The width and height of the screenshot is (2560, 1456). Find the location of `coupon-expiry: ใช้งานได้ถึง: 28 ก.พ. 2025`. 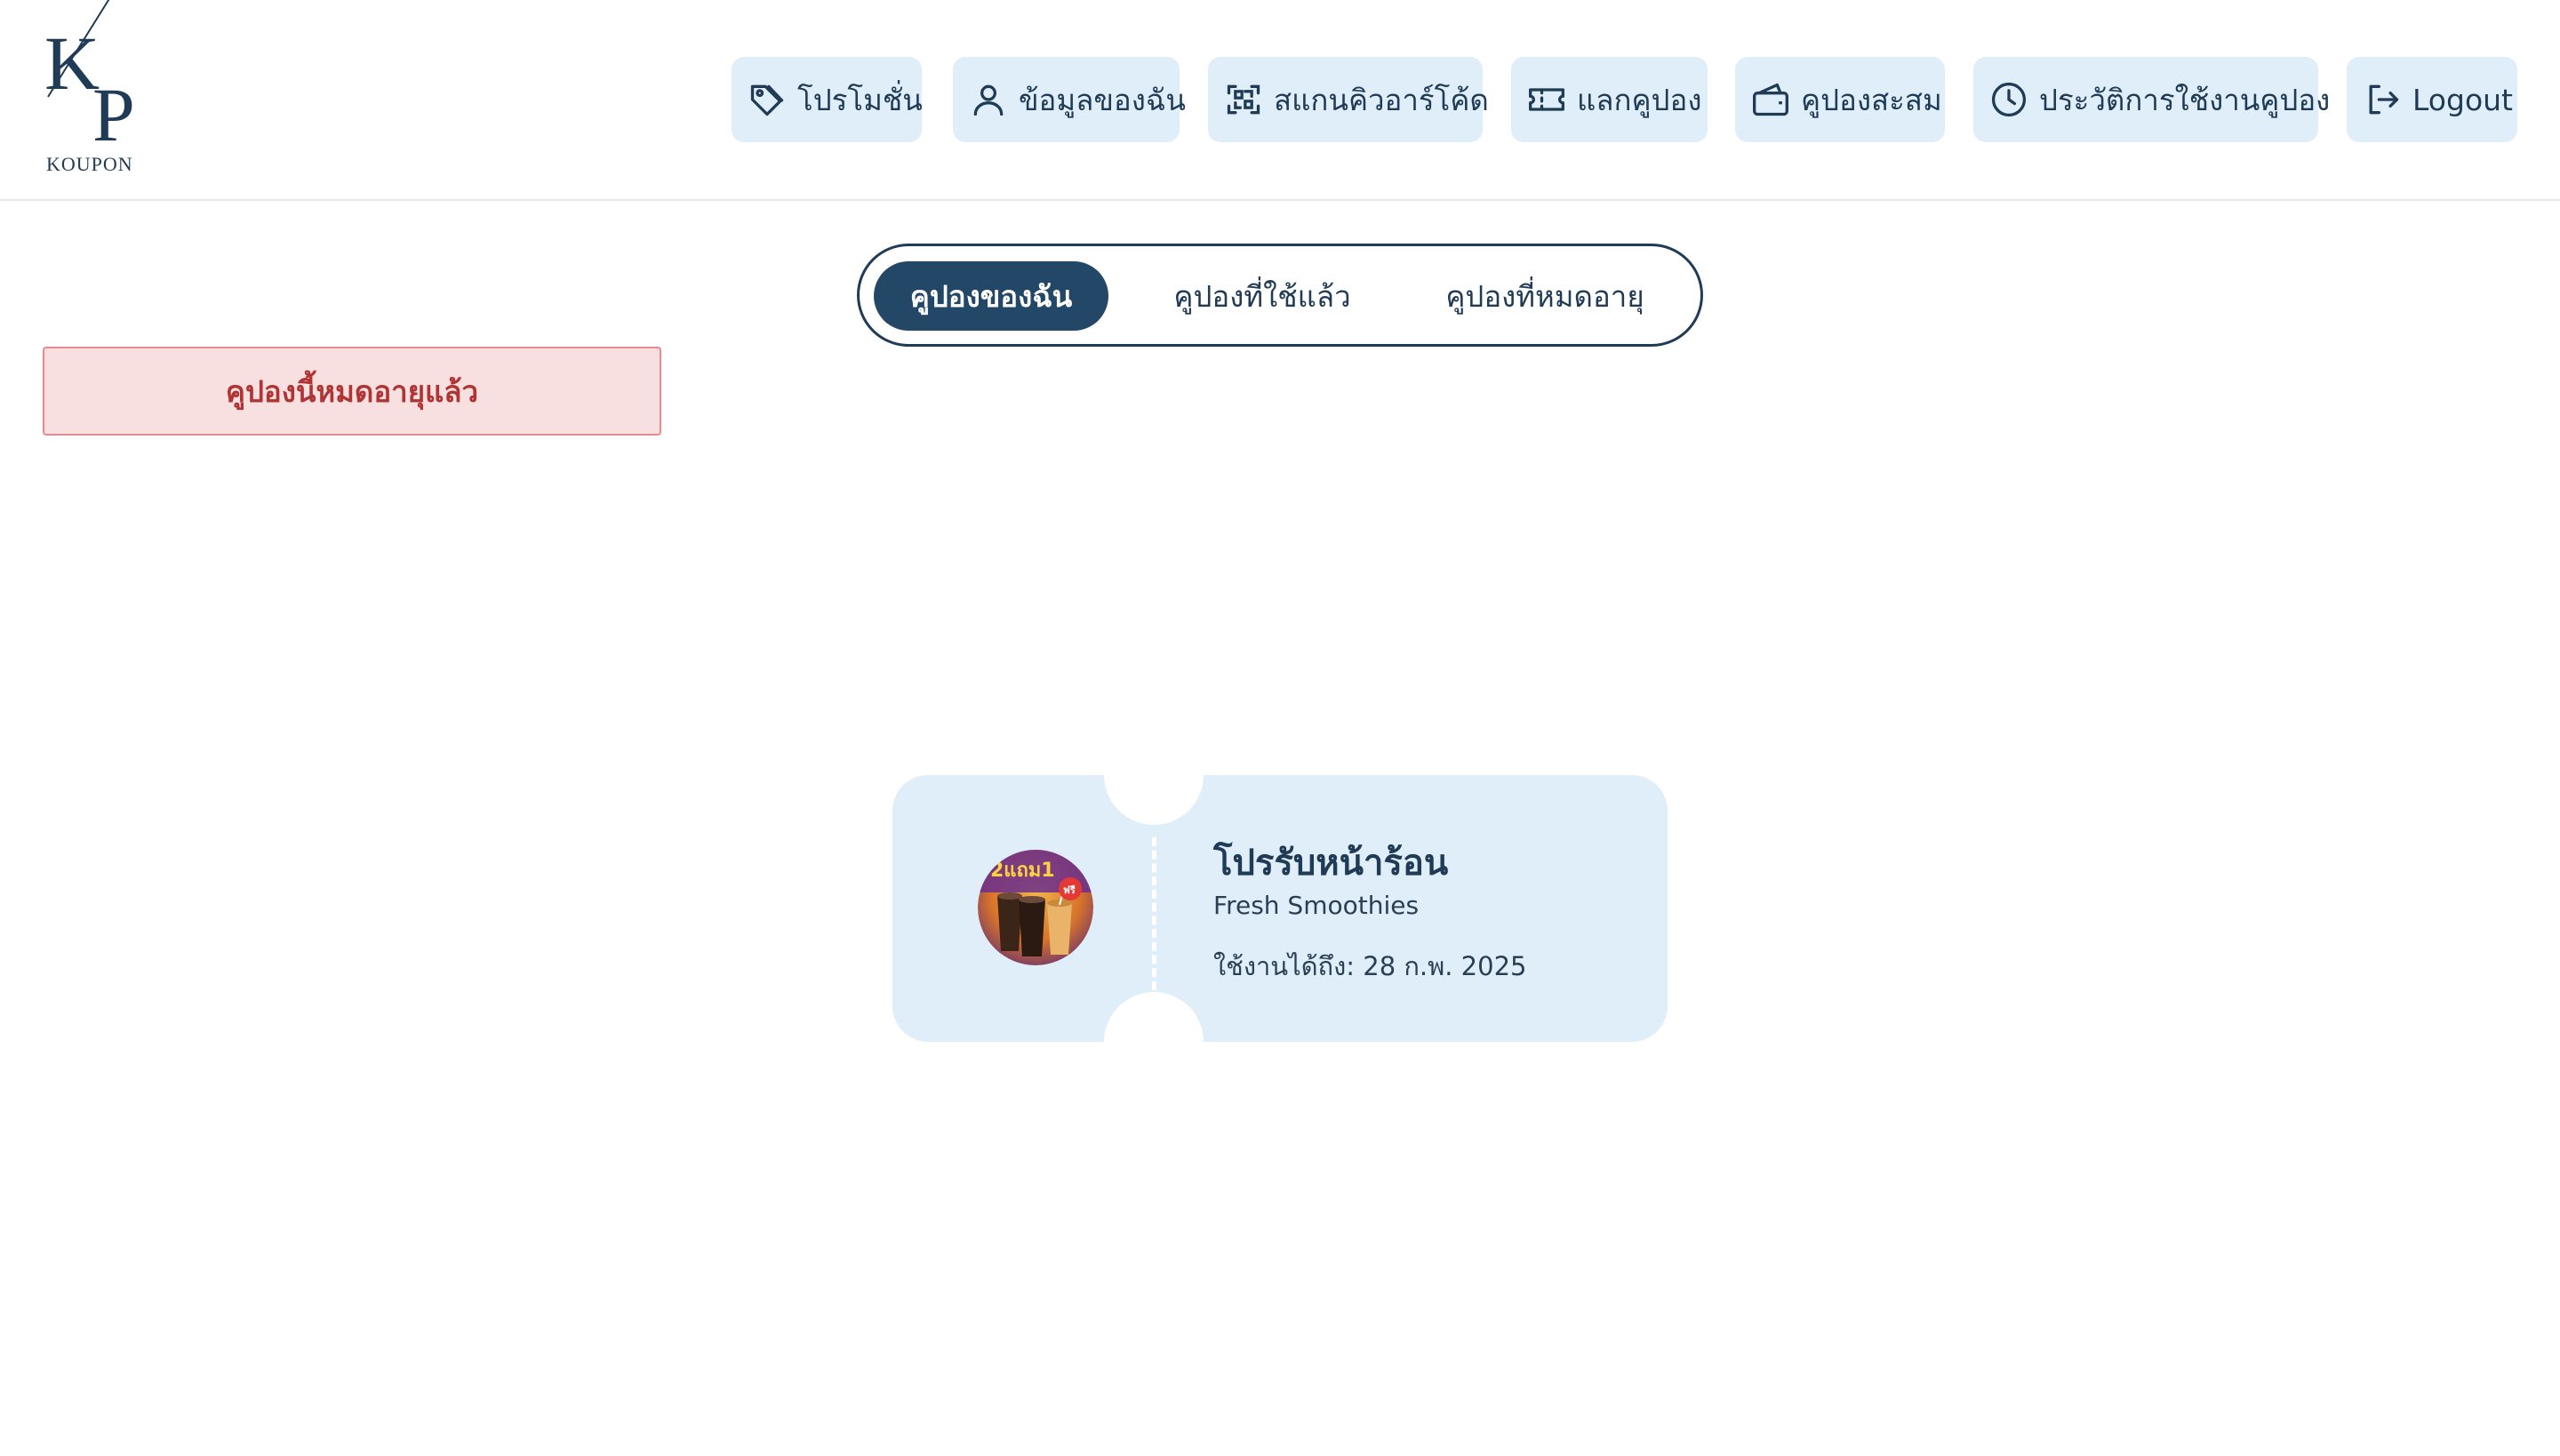

coupon-expiry: ใช้งานได้ถึง: 28 ก.พ. 2025 is located at coordinates (1370, 966).